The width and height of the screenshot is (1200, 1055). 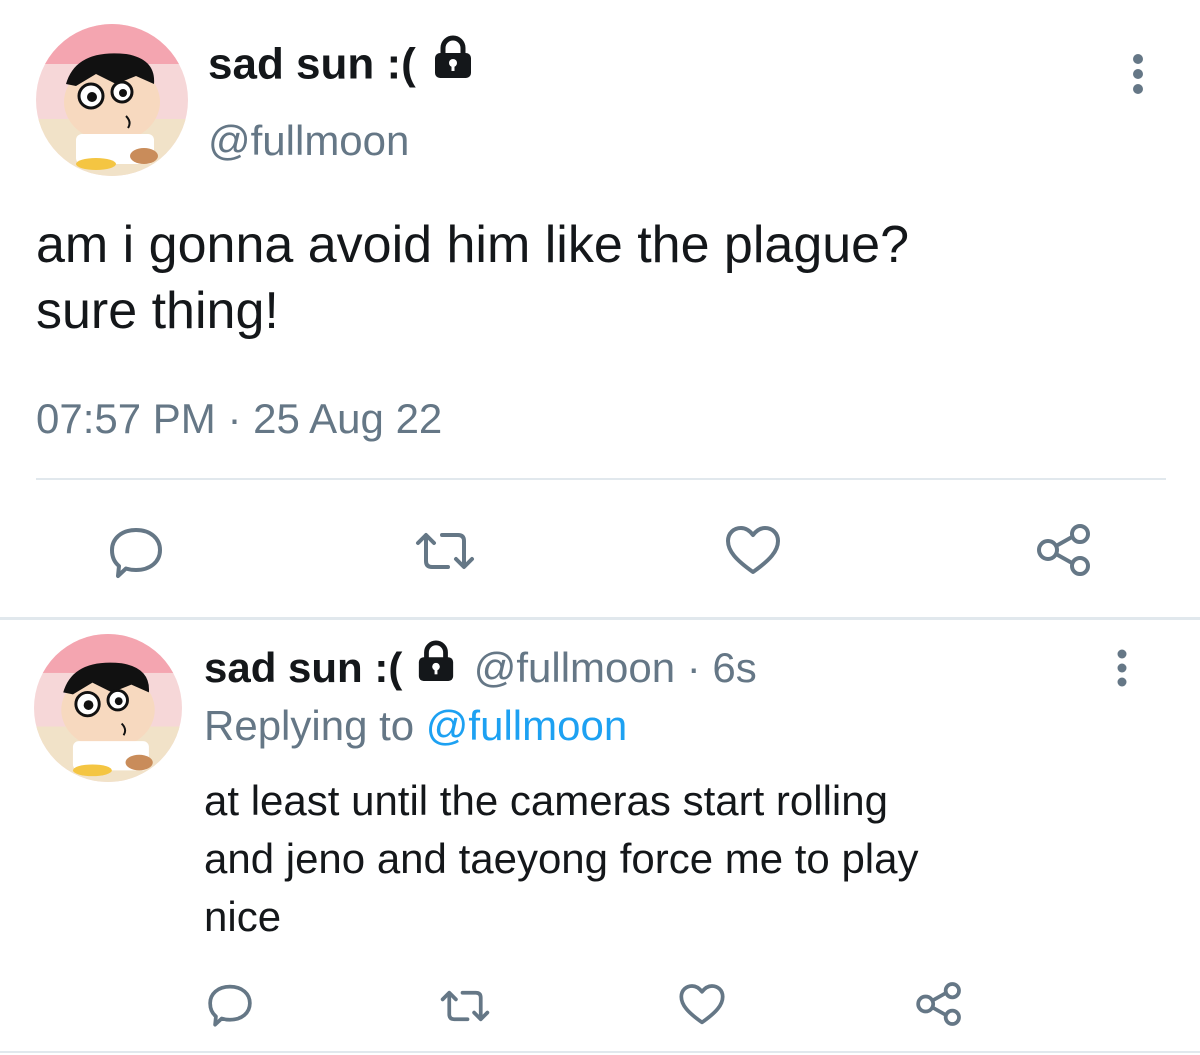 I want to click on tweet-text-line: am i gonna avoid him like the plague?, so click(x=473, y=245).